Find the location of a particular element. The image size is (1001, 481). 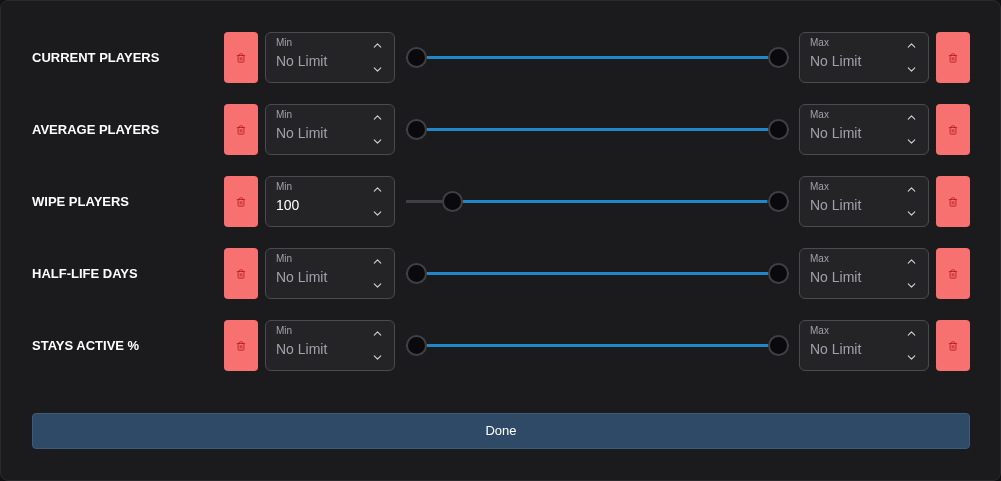

filter-label: HALF-LIFE DAYS is located at coordinates (85, 273).